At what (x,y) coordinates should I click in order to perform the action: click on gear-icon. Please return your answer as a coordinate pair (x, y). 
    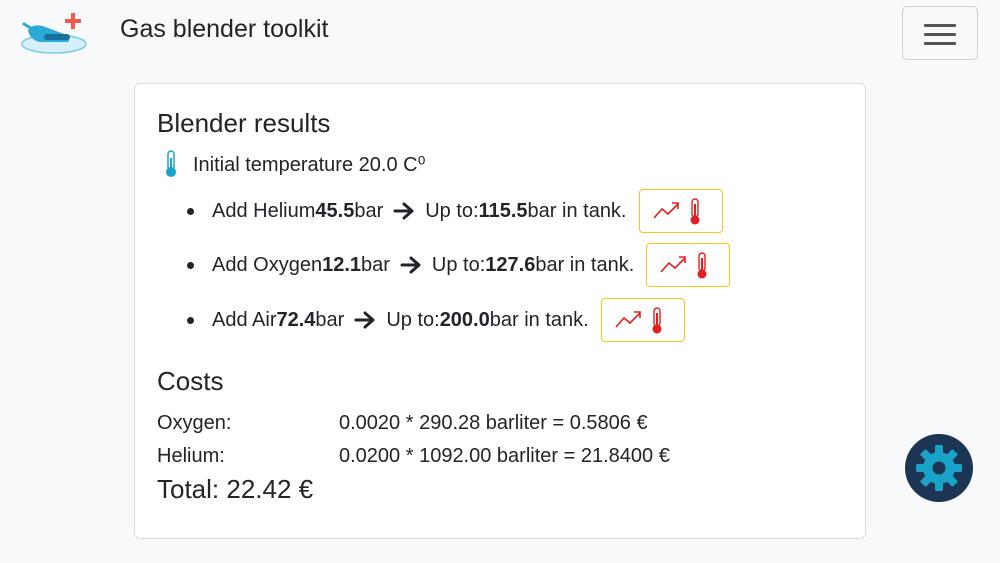
    Looking at the image, I should click on (939, 468).